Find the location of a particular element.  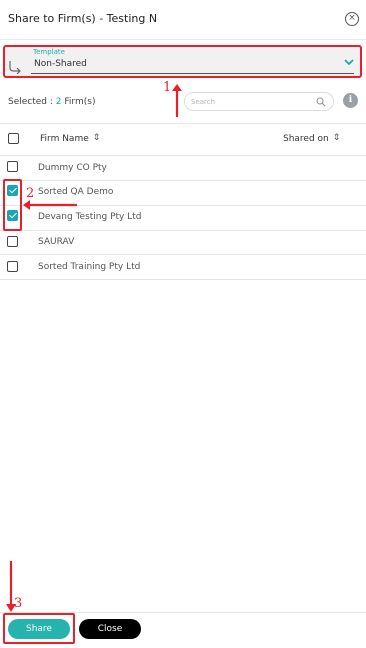

annotation-arrow-up is located at coordinates (177, 100).